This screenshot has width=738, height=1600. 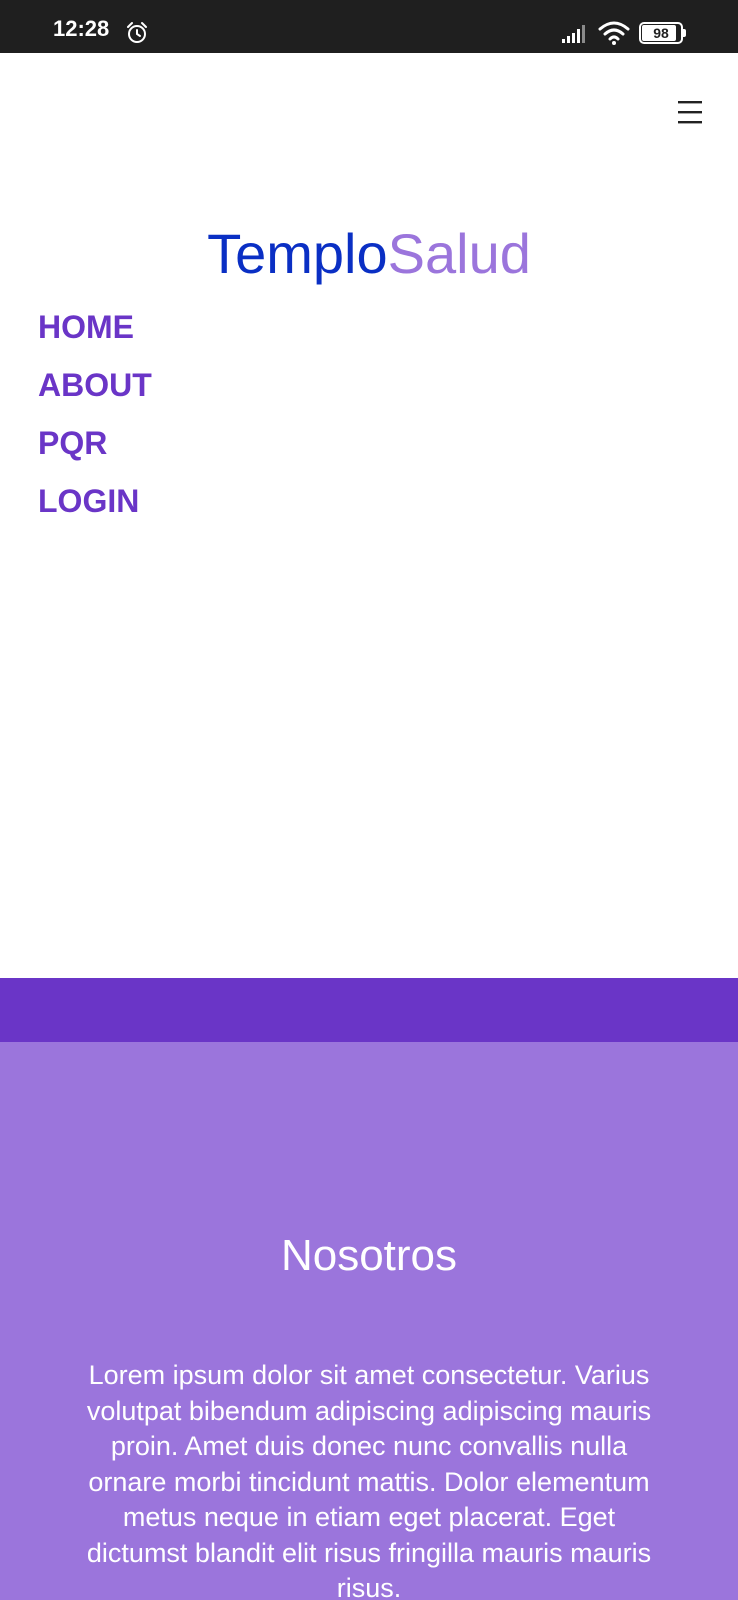 I want to click on nav-item-home: HOME, so click(x=95, y=331).